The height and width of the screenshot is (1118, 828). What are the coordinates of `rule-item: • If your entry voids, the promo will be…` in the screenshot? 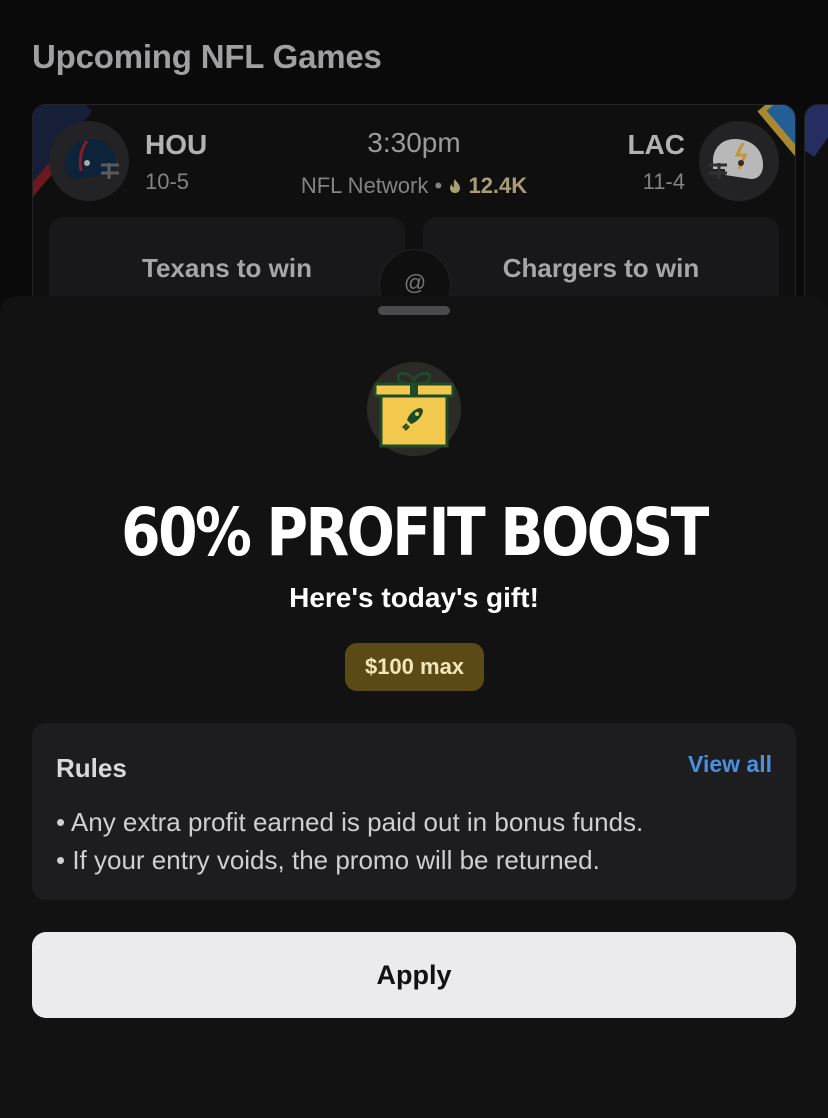 It's located at (328, 860).